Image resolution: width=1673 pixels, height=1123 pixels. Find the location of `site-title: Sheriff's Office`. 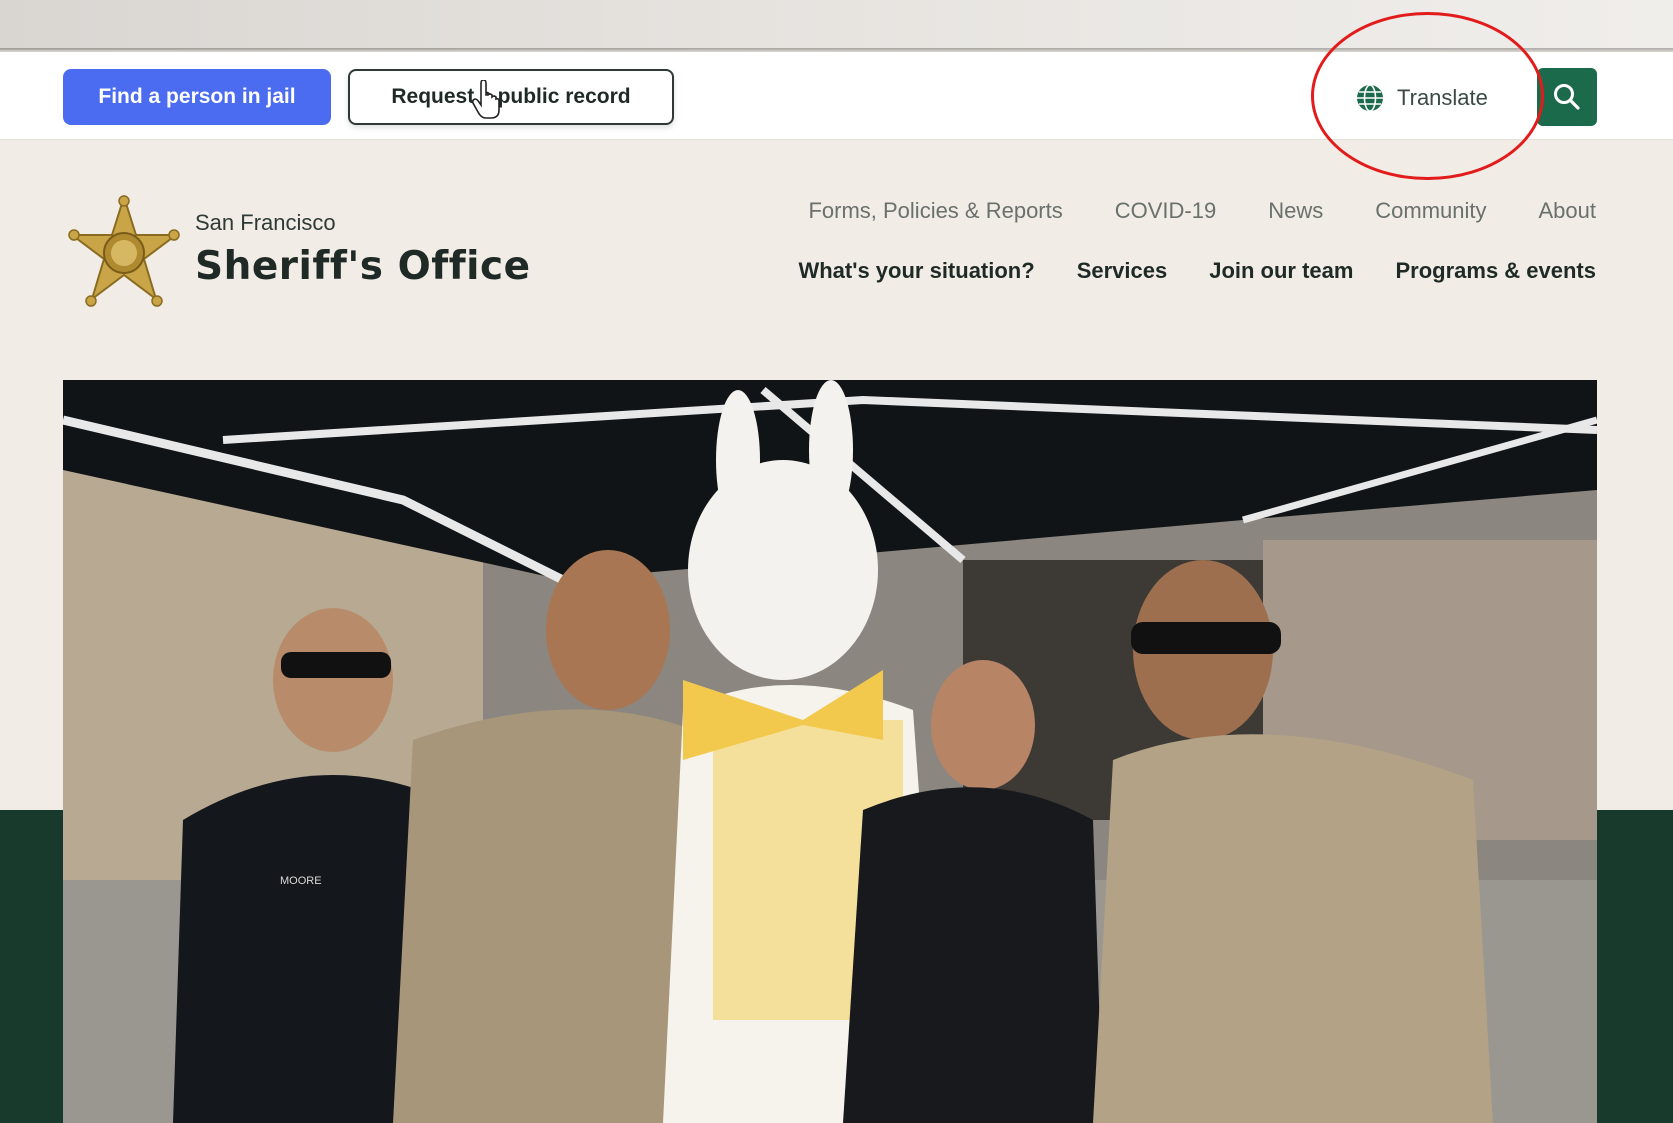

site-title: Sheriff's Office is located at coordinates (363, 266).